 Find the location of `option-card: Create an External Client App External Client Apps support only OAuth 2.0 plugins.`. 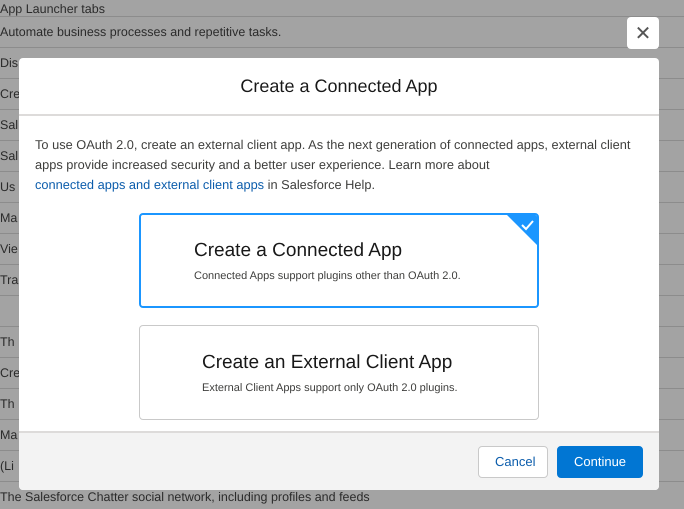

option-card: Create an External Client App External Client Apps support only OAuth 2.0 plugins. is located at coordinates (339, 372).